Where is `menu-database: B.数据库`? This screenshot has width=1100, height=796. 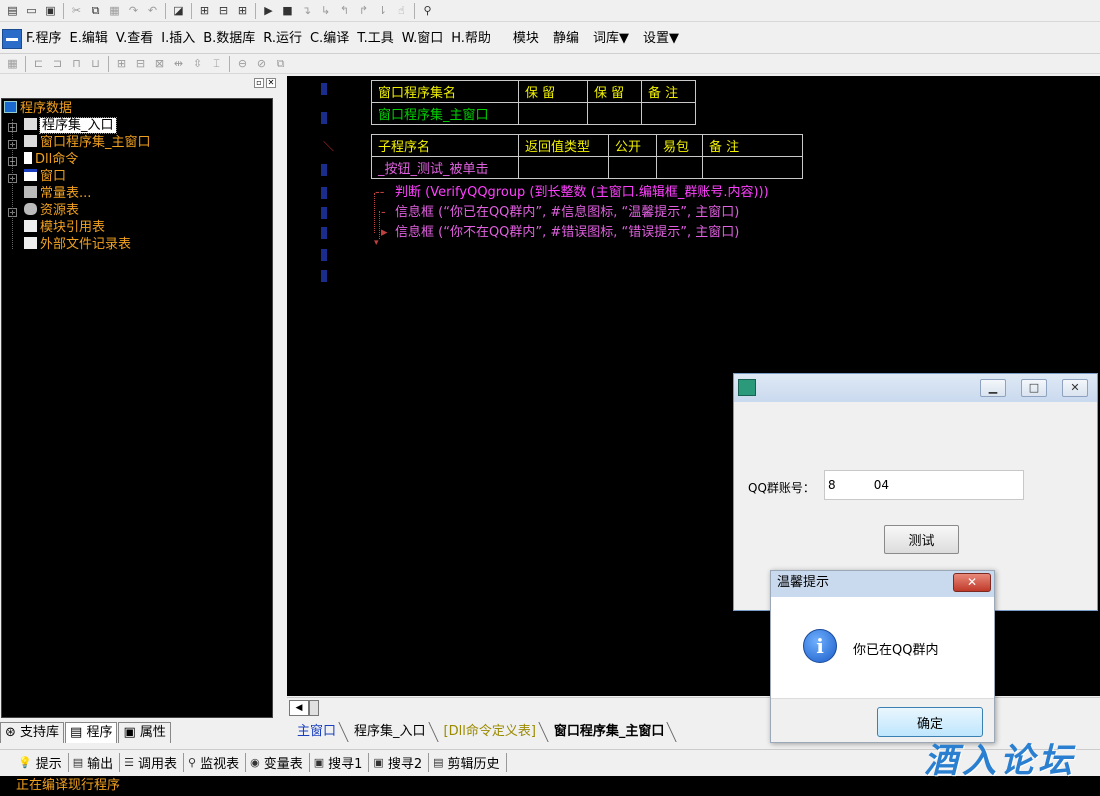 menu-database: B.数据库 is located at coordinates (232, 39).